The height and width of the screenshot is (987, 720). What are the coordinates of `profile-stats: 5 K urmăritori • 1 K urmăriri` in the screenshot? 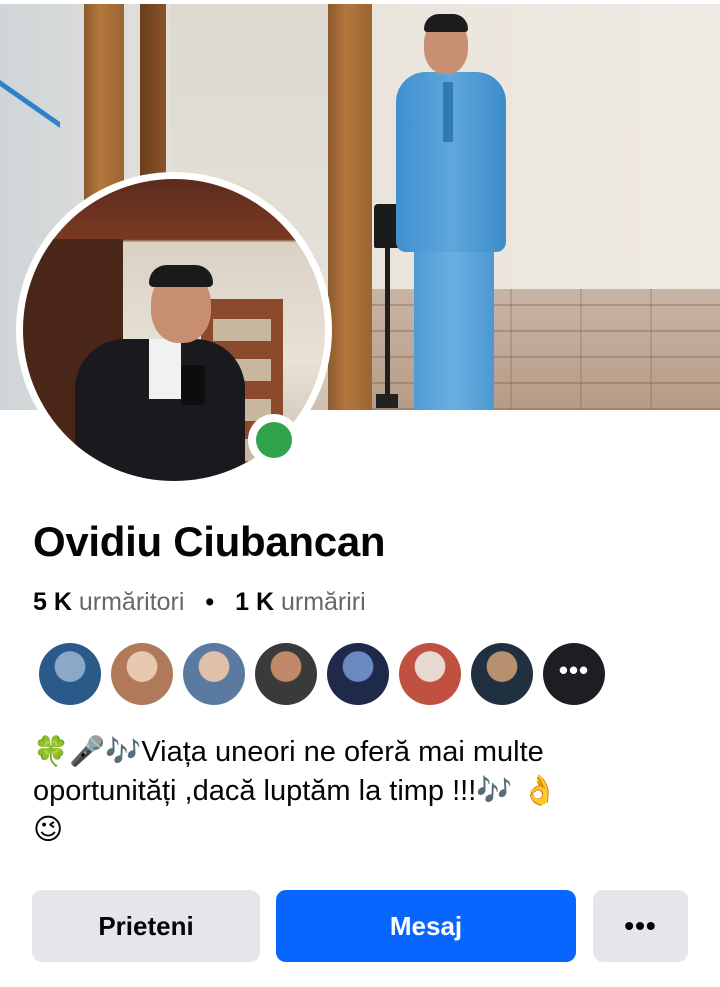 It's located at (199, 602).